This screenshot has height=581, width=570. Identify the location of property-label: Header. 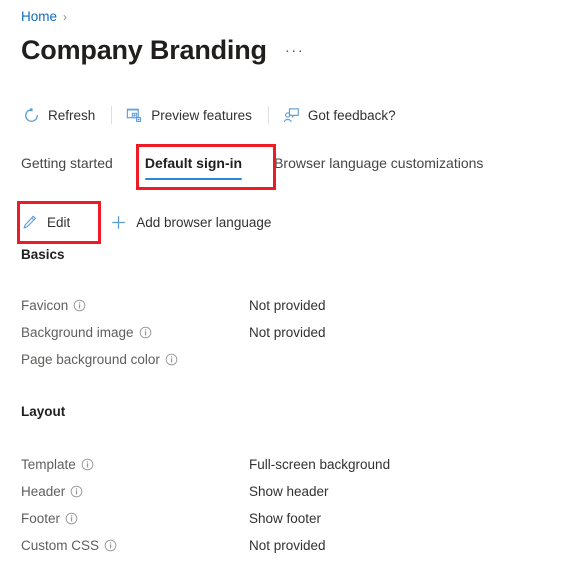
(135, 491).